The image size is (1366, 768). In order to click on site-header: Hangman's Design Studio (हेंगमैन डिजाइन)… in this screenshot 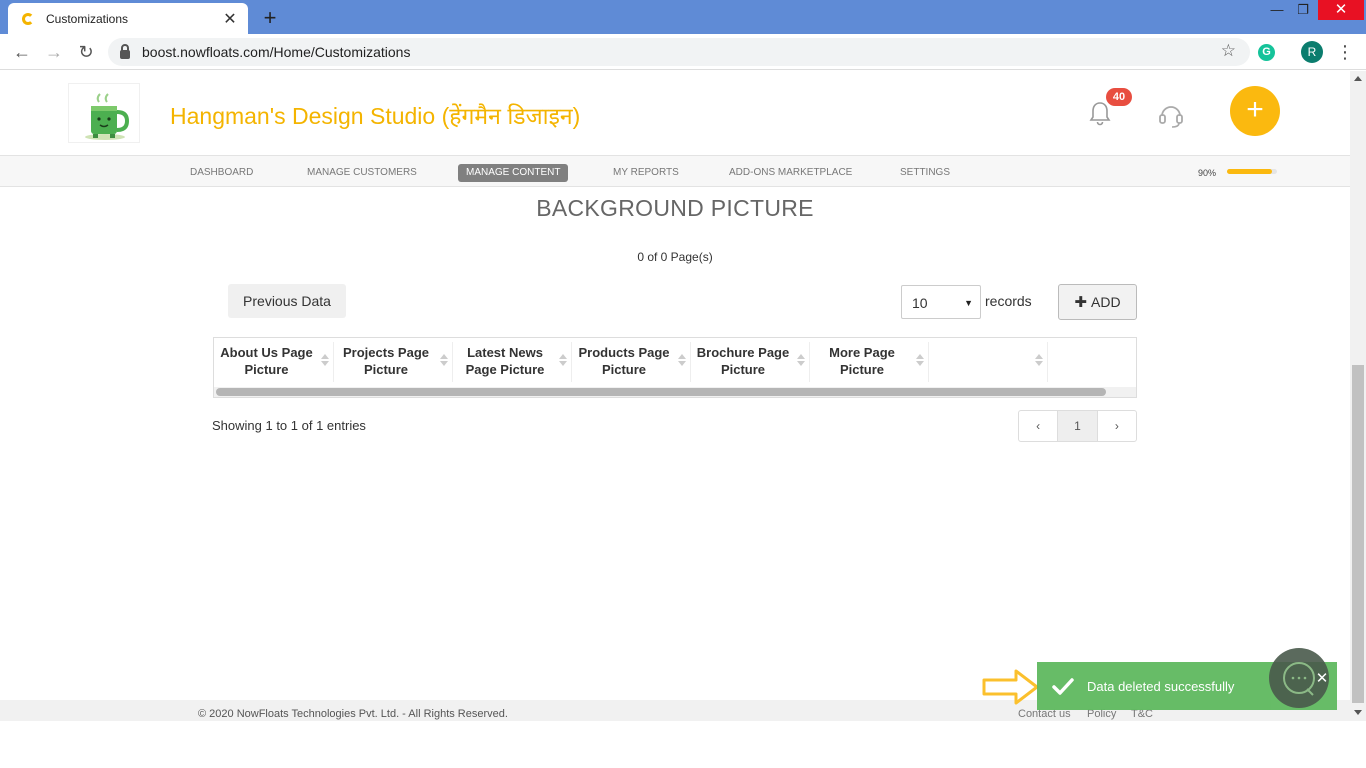, I will do `click(675, 113)`.